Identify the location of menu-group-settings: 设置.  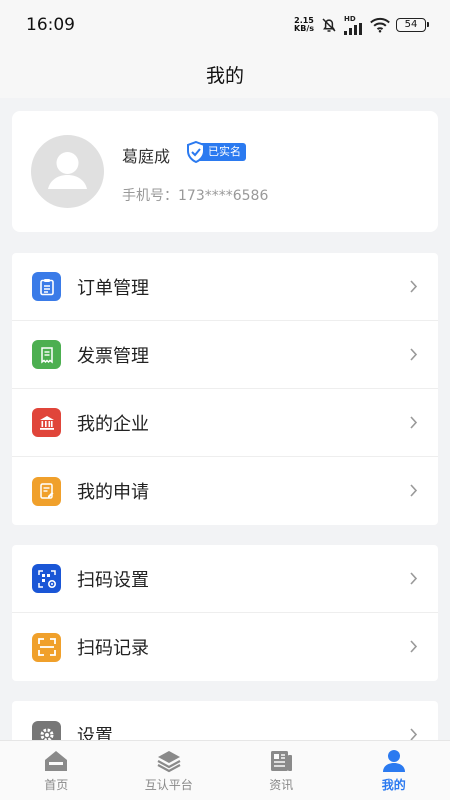
(225, 720).